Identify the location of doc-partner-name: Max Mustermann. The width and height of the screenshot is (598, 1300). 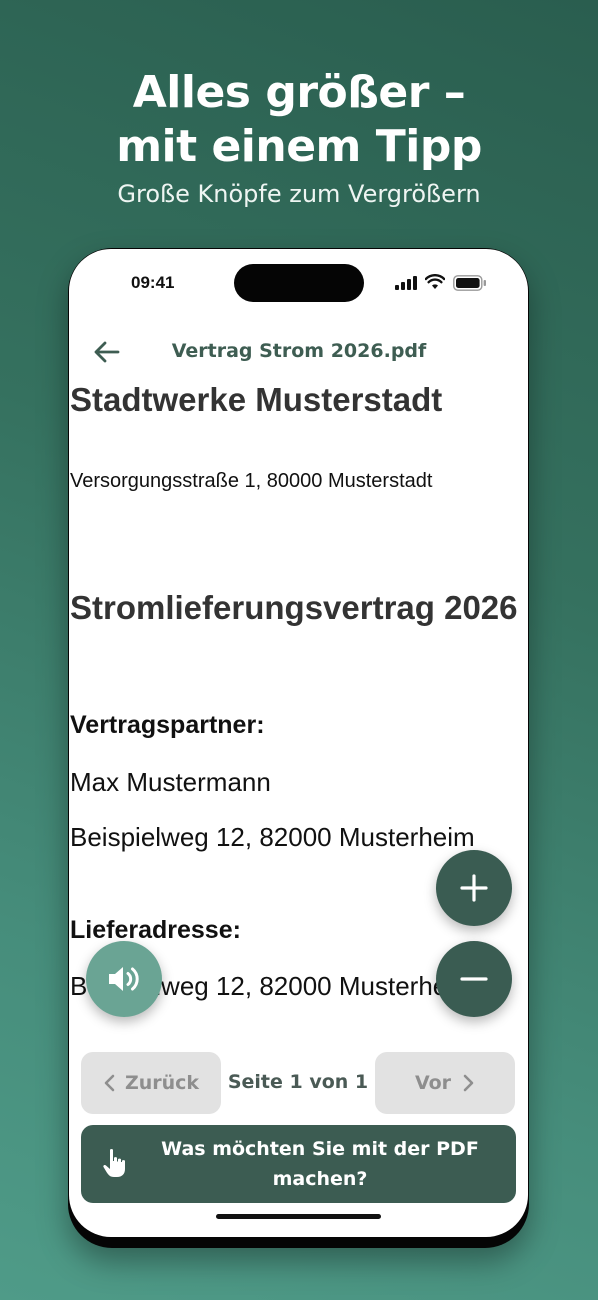
(170, 782).